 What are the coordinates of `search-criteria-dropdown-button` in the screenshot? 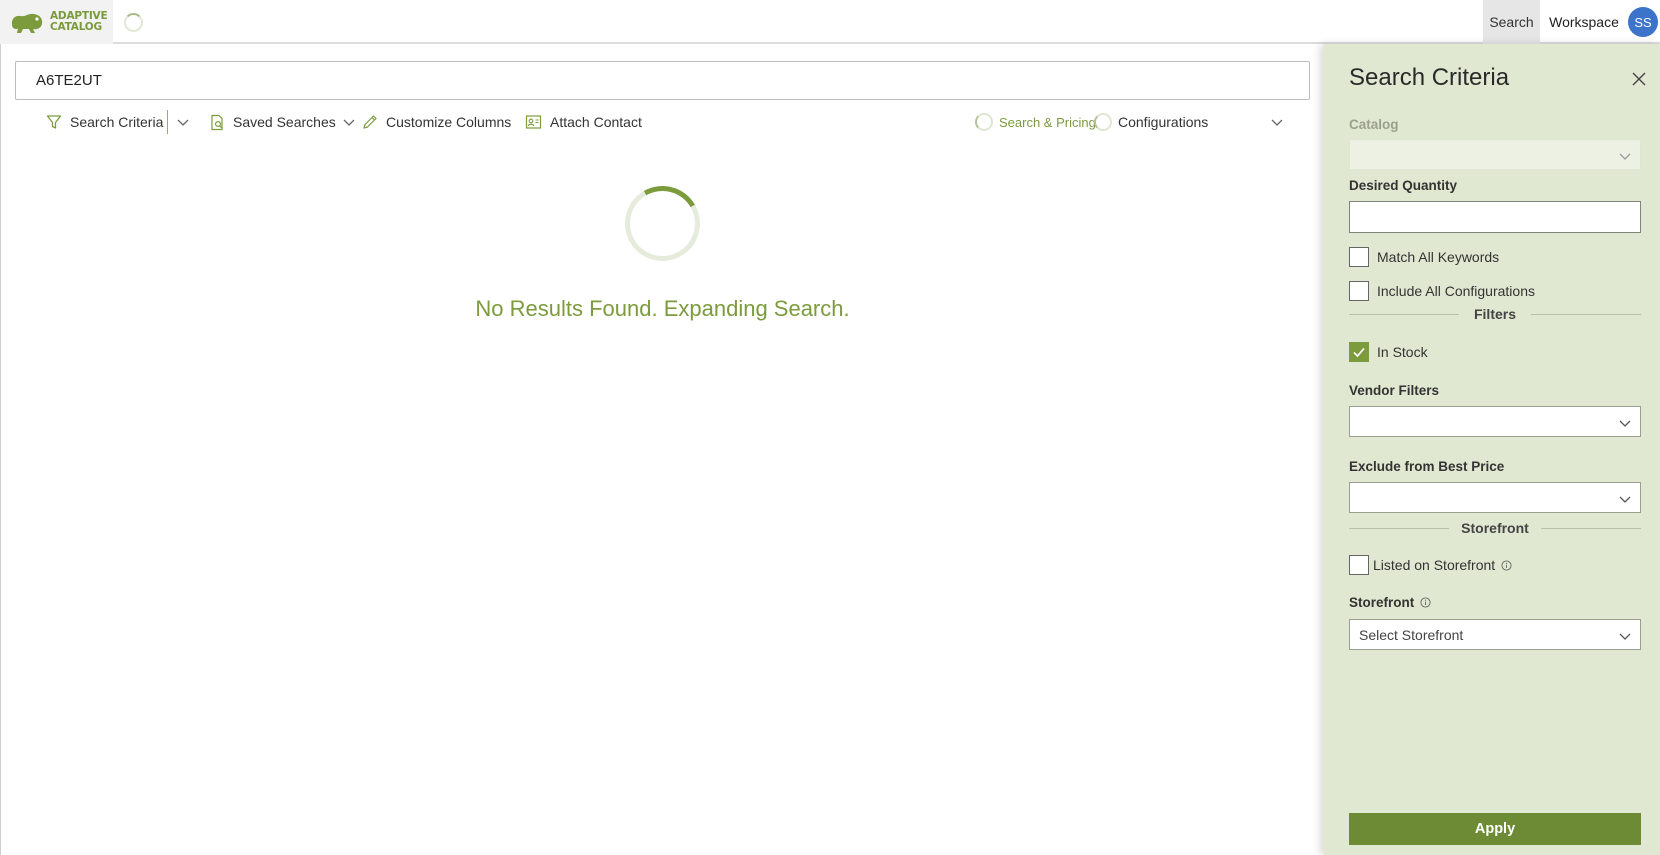 It's located at (187, 122).